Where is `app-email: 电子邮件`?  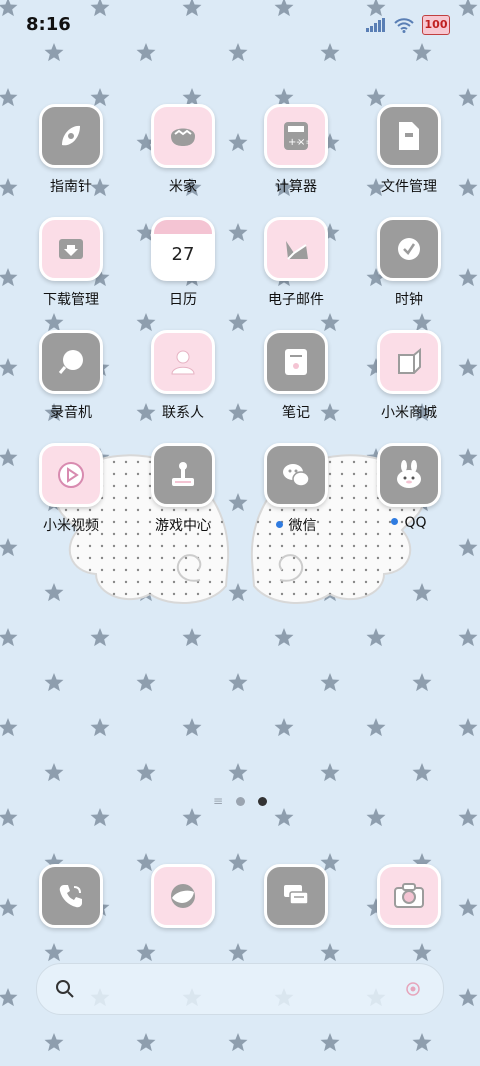
app-email: 电子邮件 is located at coordinates (296, 263).